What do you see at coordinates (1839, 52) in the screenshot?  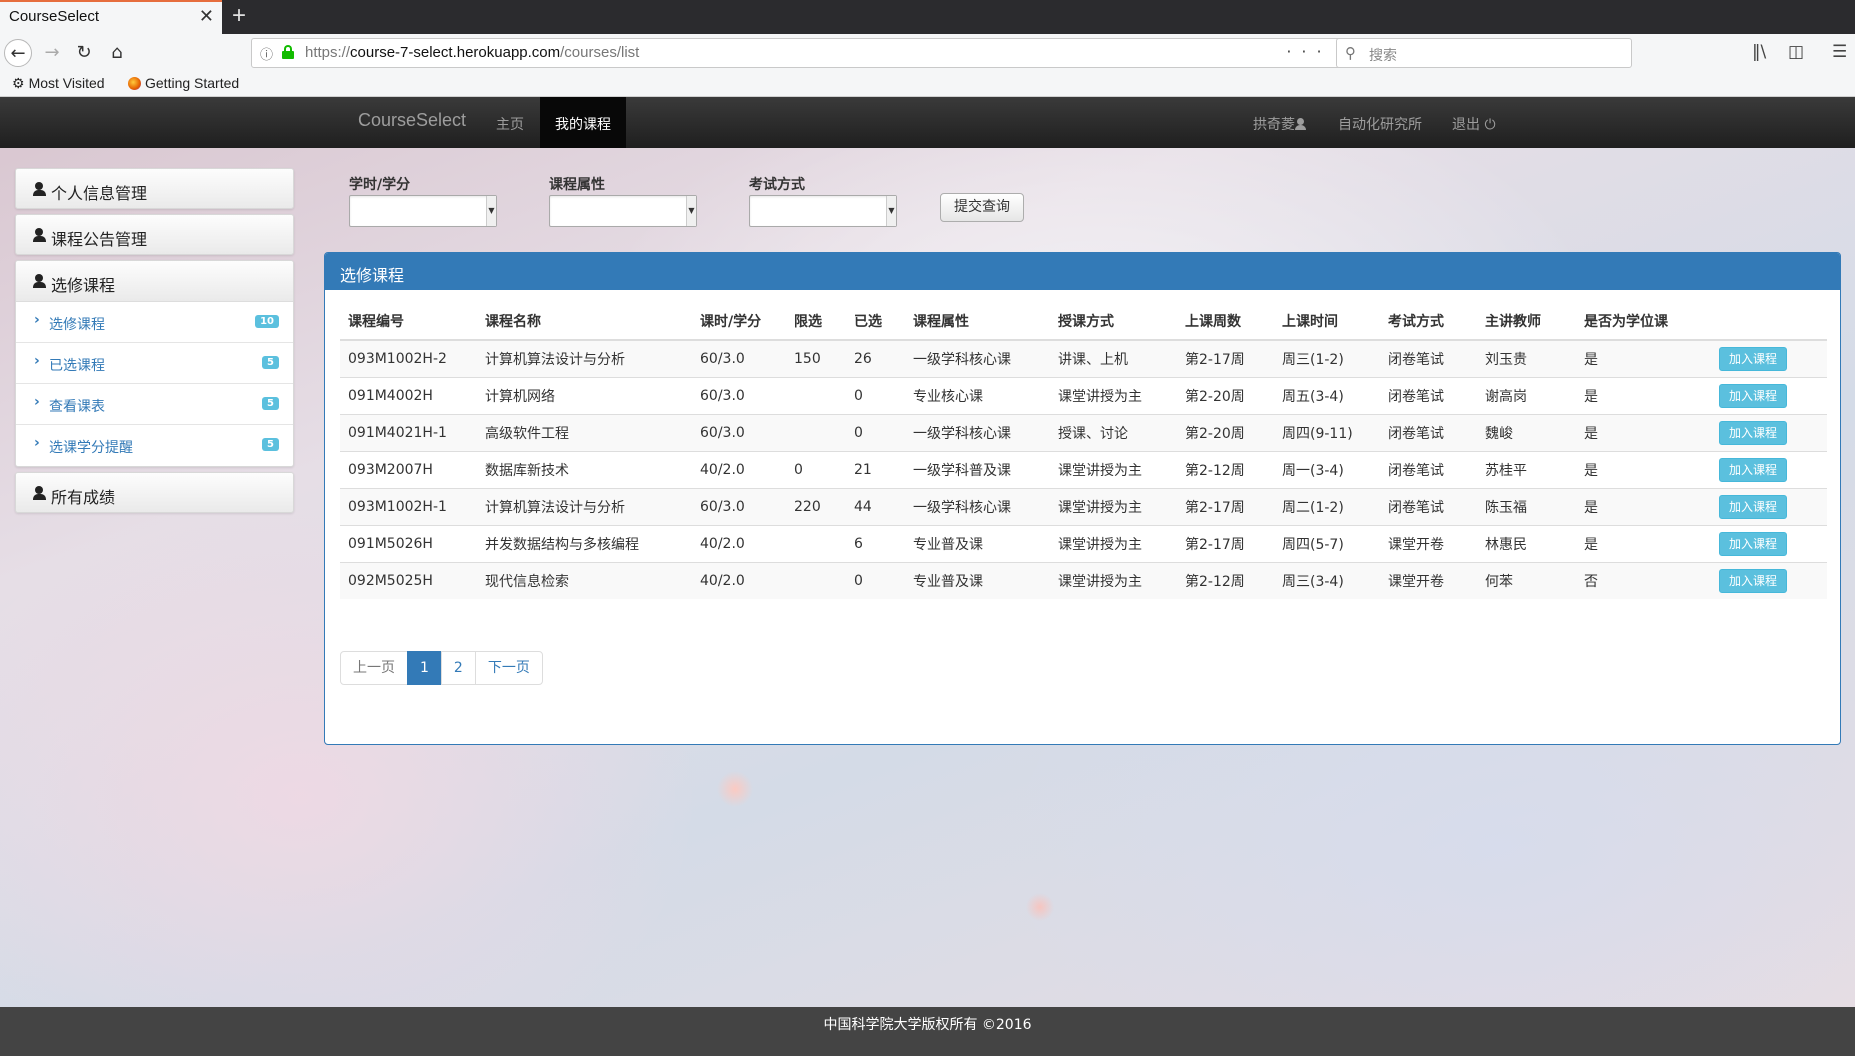 I see `menu-icon: ☰` at bounding box center [1839, 52].